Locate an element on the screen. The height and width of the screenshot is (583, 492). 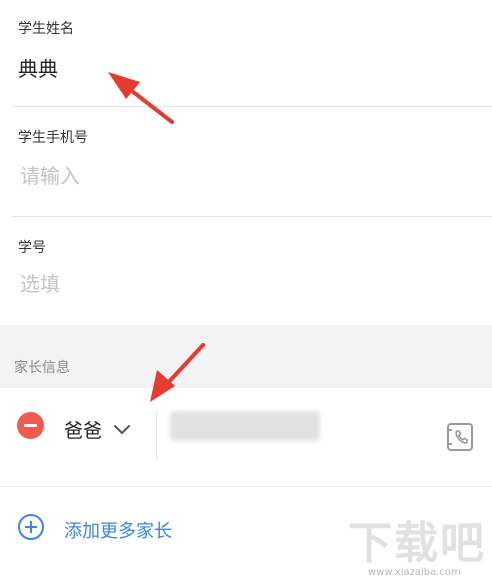
remove-parent-button is located at coordinates (30, 425).